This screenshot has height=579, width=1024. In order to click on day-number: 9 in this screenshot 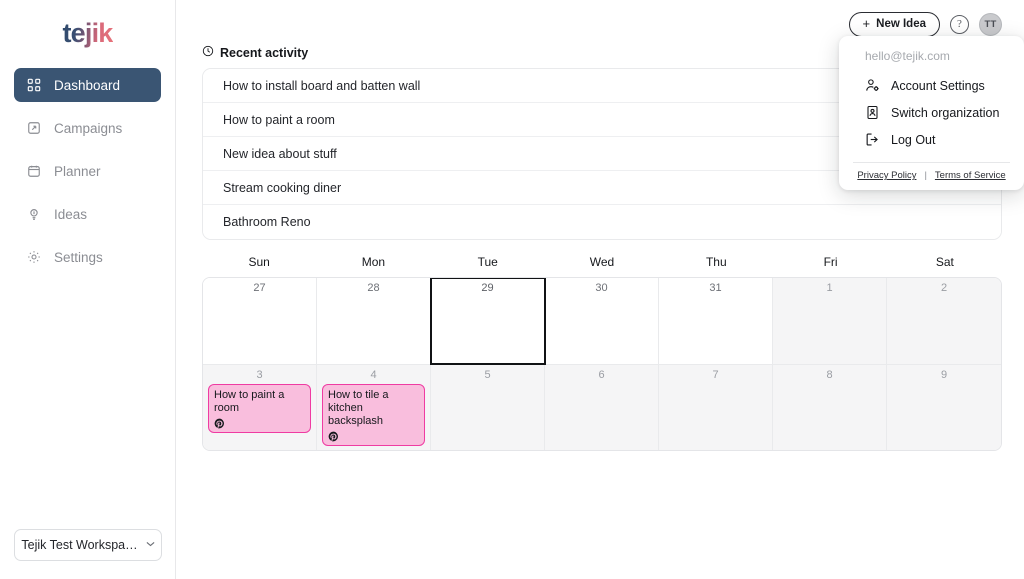, I will do `click(944, 375)`.